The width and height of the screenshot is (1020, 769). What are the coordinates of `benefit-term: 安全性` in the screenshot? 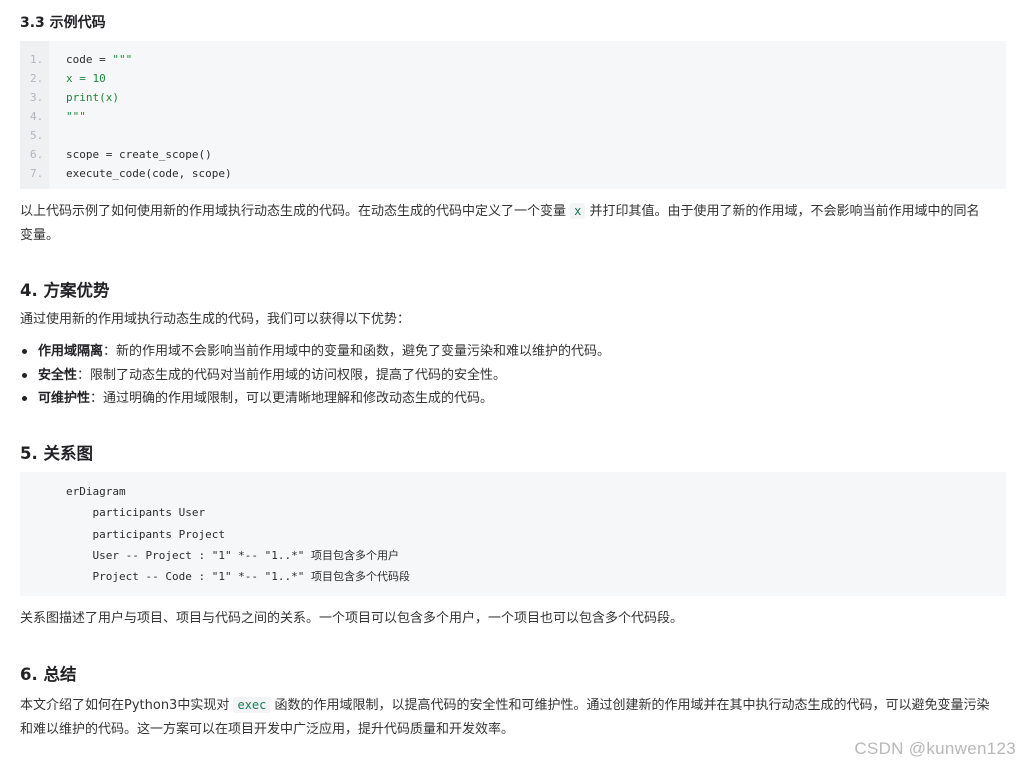 It's located at (58, 375).